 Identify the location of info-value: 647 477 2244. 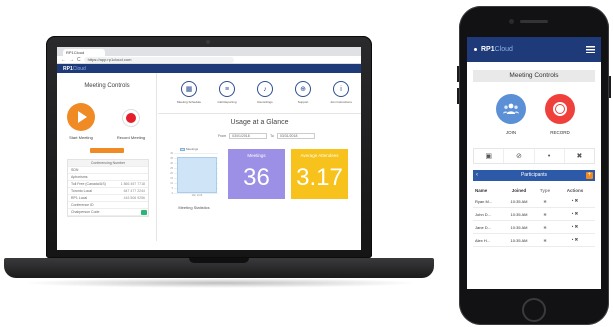
(134, 191).